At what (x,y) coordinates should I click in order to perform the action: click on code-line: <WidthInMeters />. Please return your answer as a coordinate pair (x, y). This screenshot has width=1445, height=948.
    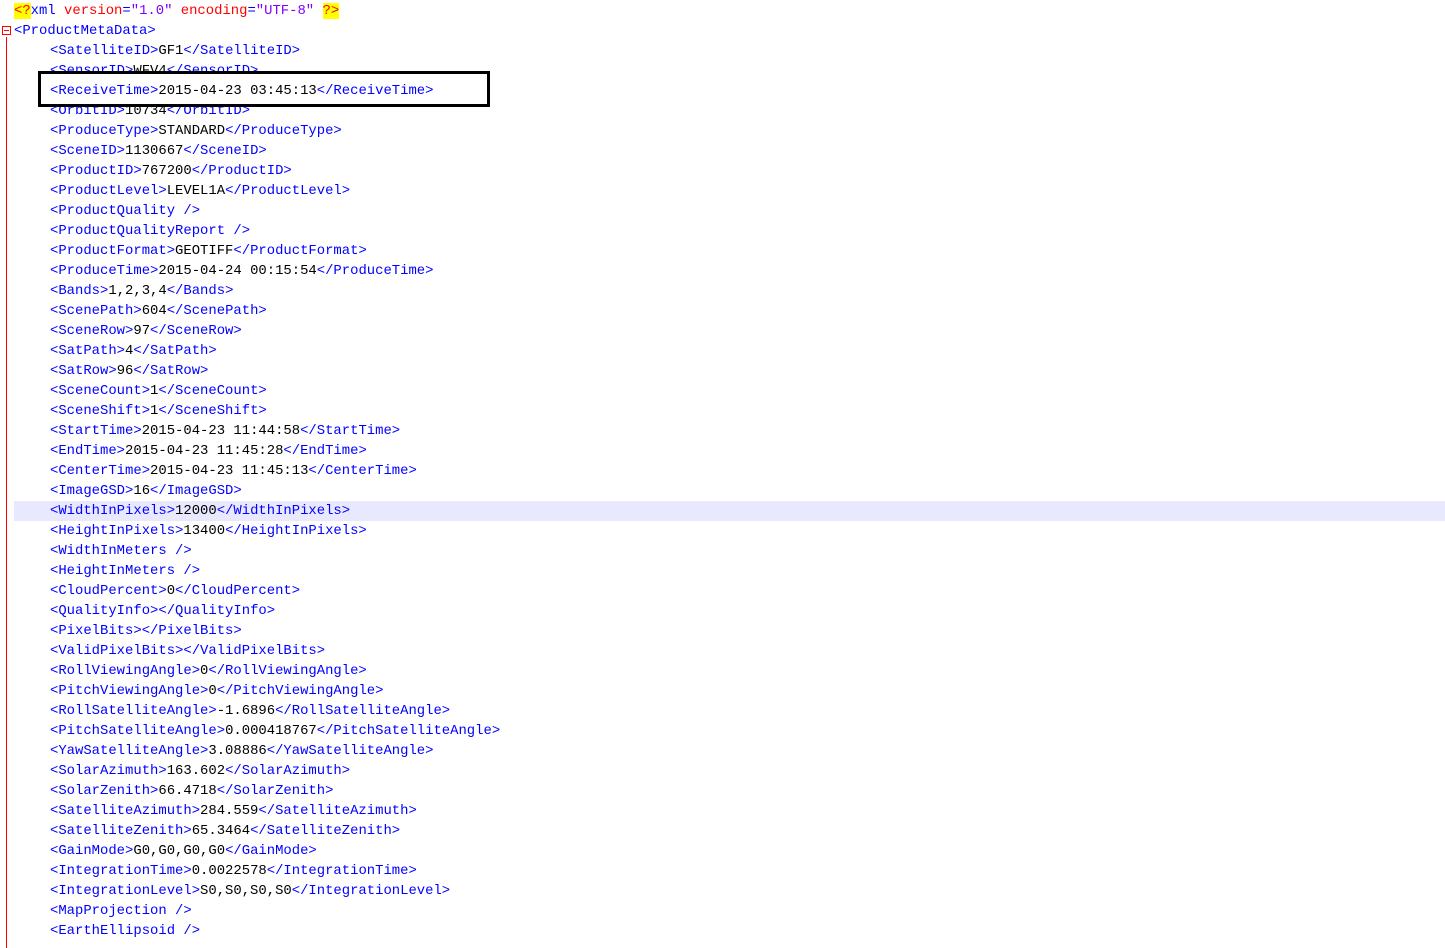
    Looking at the image, I should click on (729, 551).